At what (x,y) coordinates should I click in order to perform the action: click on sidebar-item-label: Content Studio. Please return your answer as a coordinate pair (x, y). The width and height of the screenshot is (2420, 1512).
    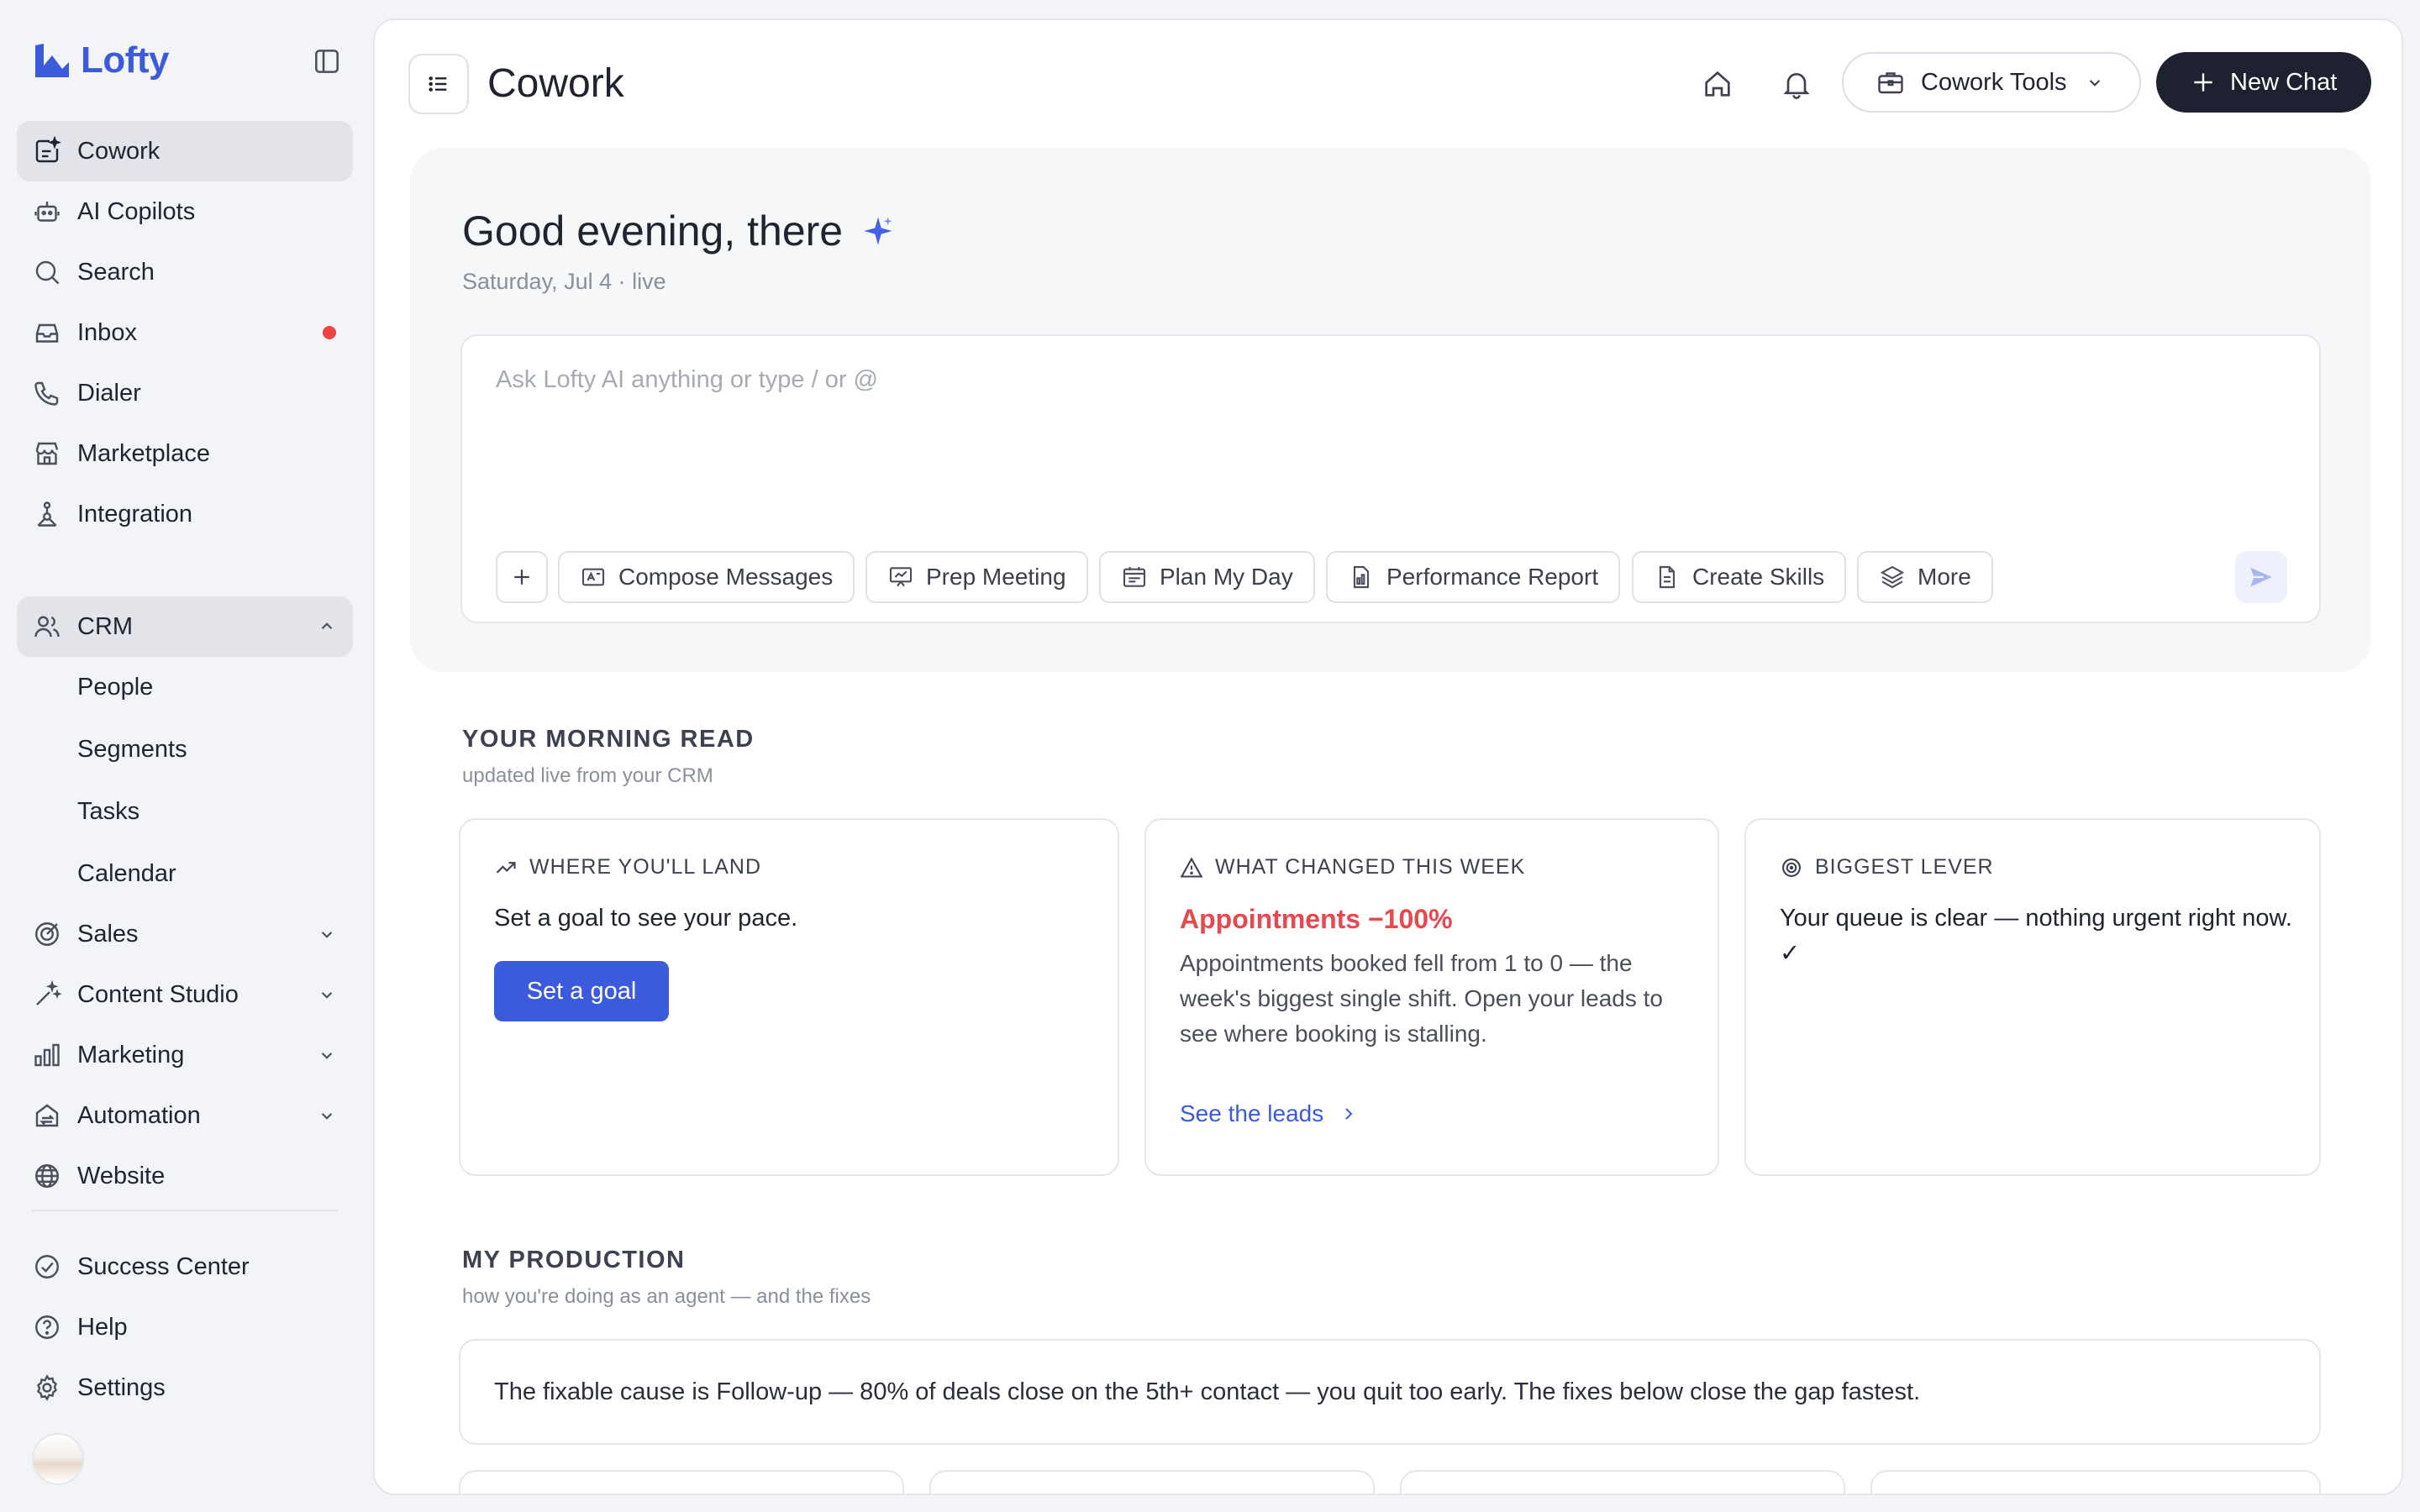
    Looking at the image, I should click on (158, 994).